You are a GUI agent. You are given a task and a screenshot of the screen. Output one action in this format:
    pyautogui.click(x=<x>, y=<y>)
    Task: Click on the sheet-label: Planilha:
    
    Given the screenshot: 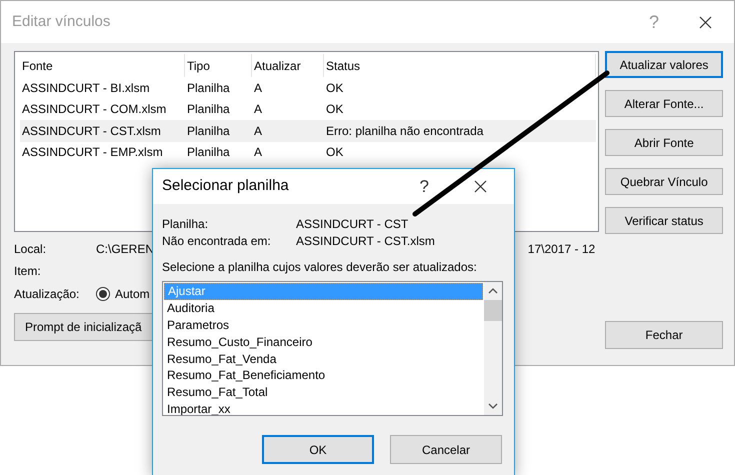 What is the action you would take?
    pyautogui.click(x=186, y=224)
    